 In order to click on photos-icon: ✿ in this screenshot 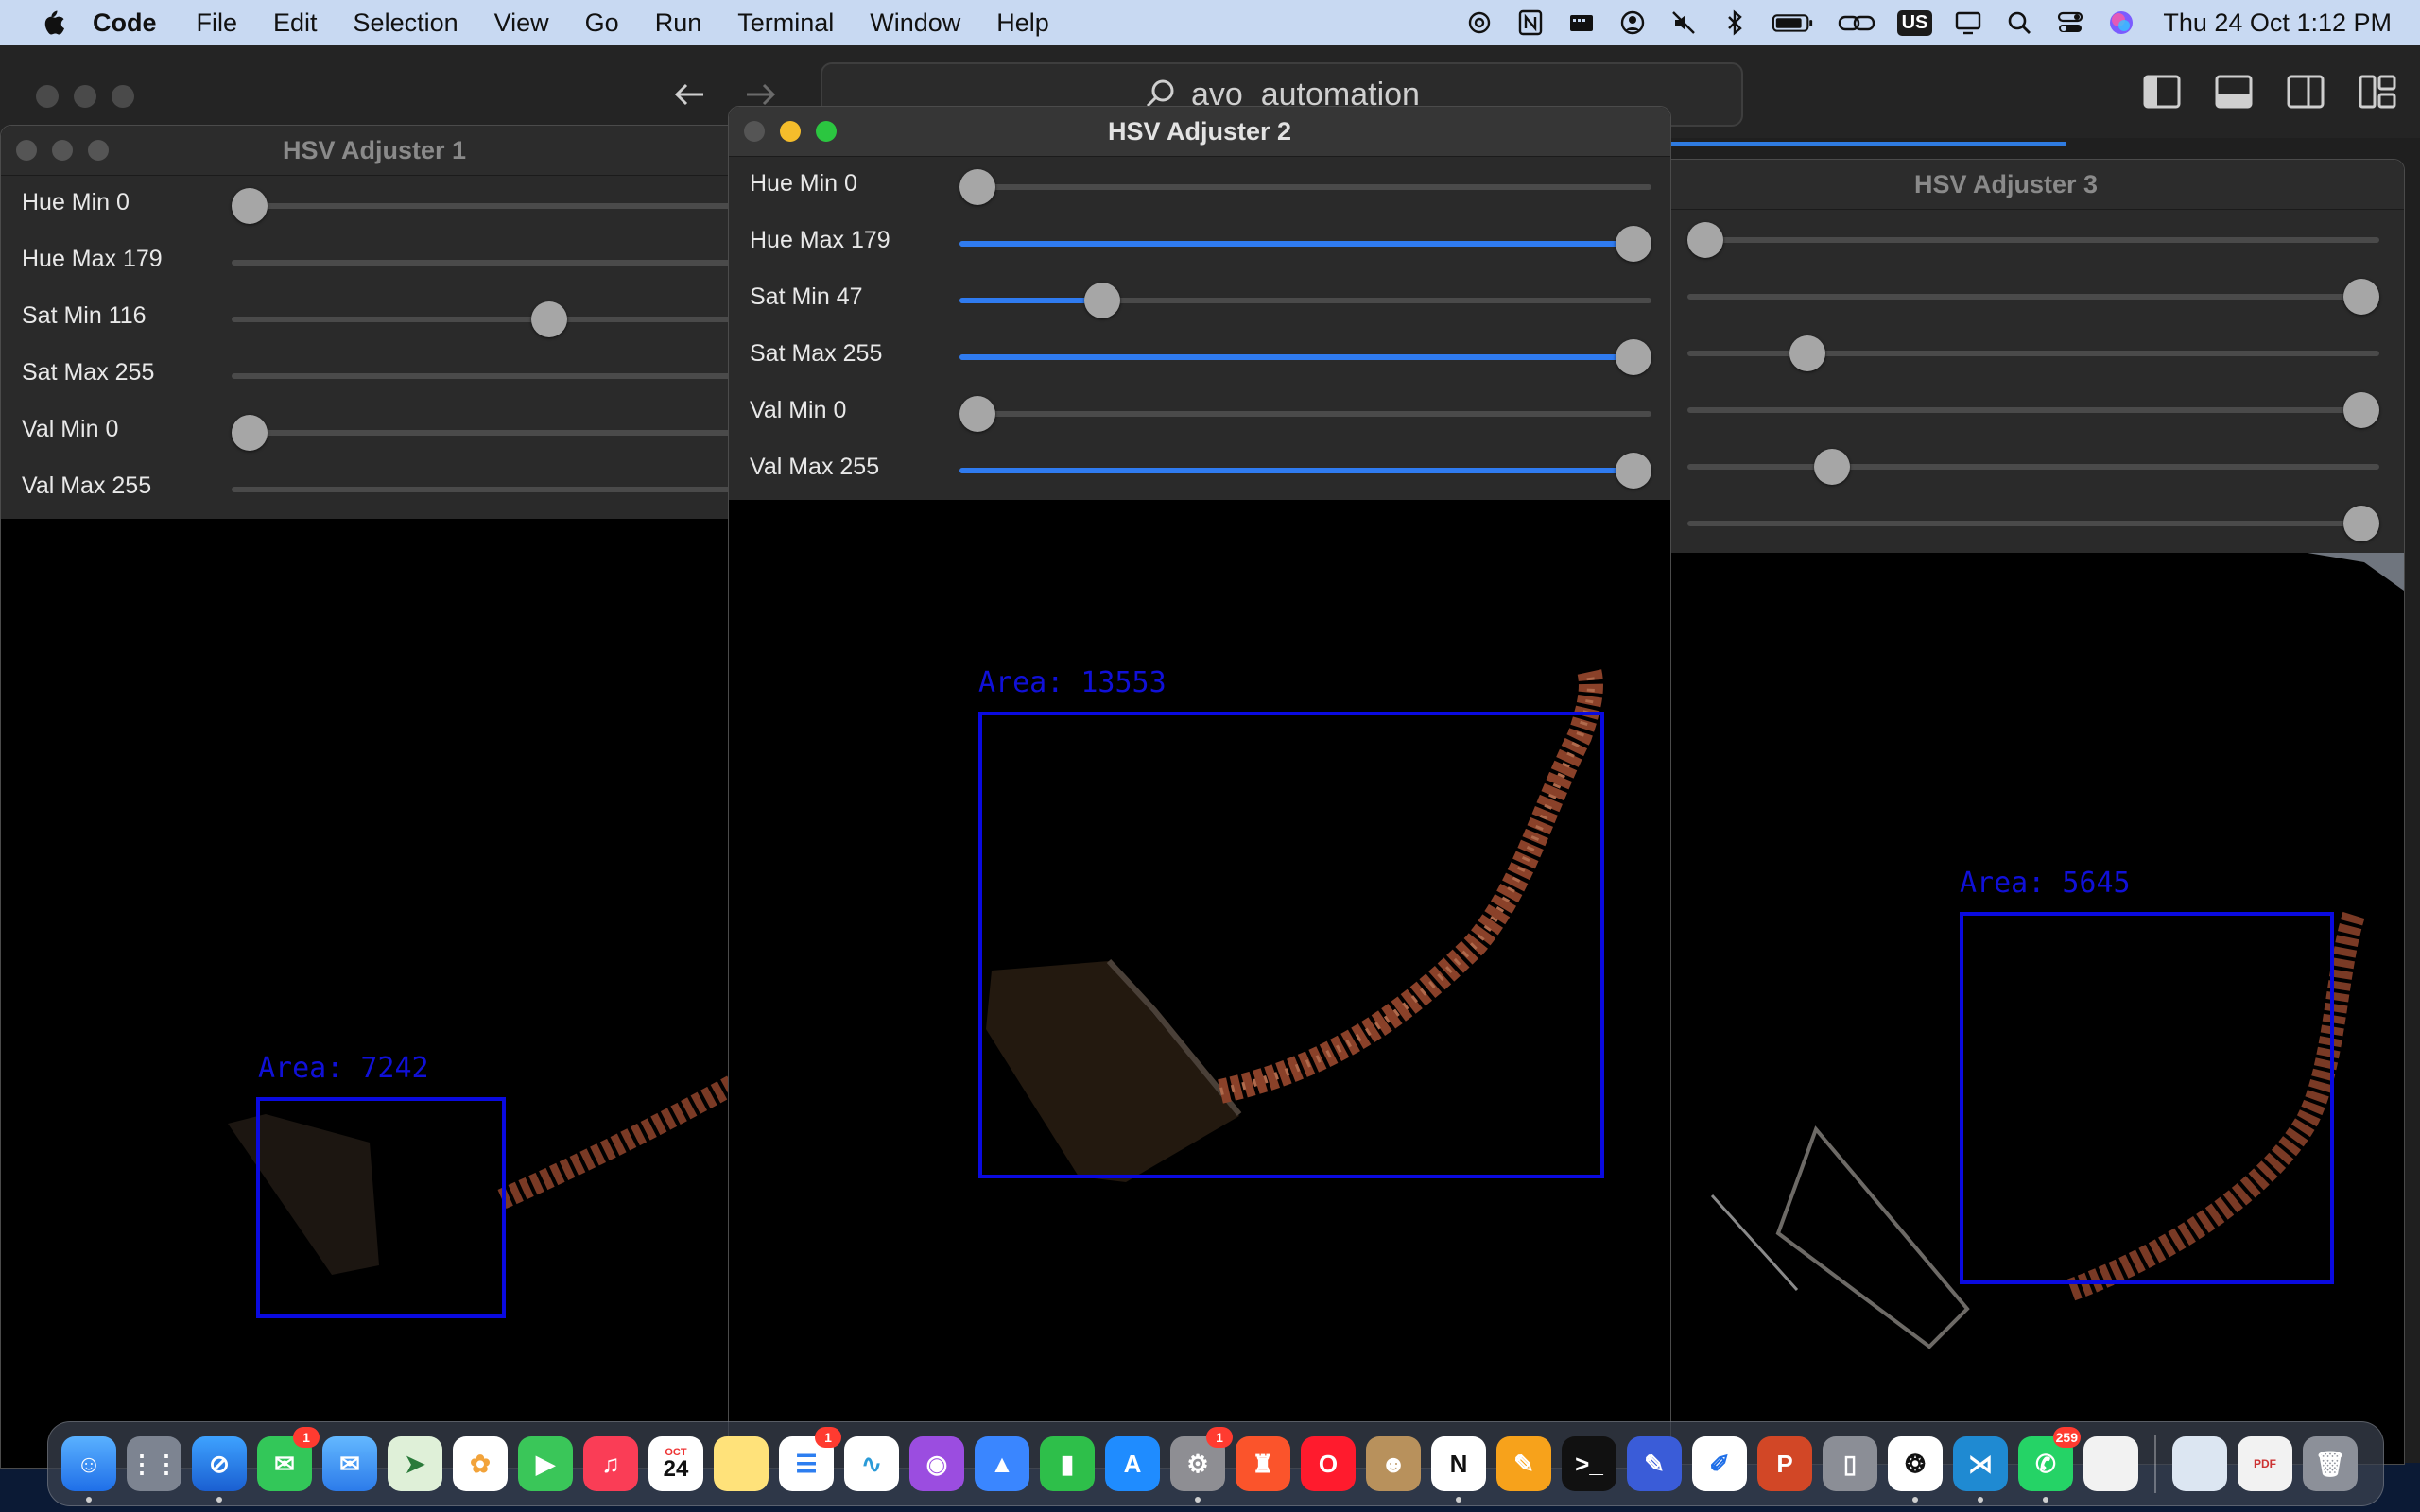, I will do `click(480, 1463)`.